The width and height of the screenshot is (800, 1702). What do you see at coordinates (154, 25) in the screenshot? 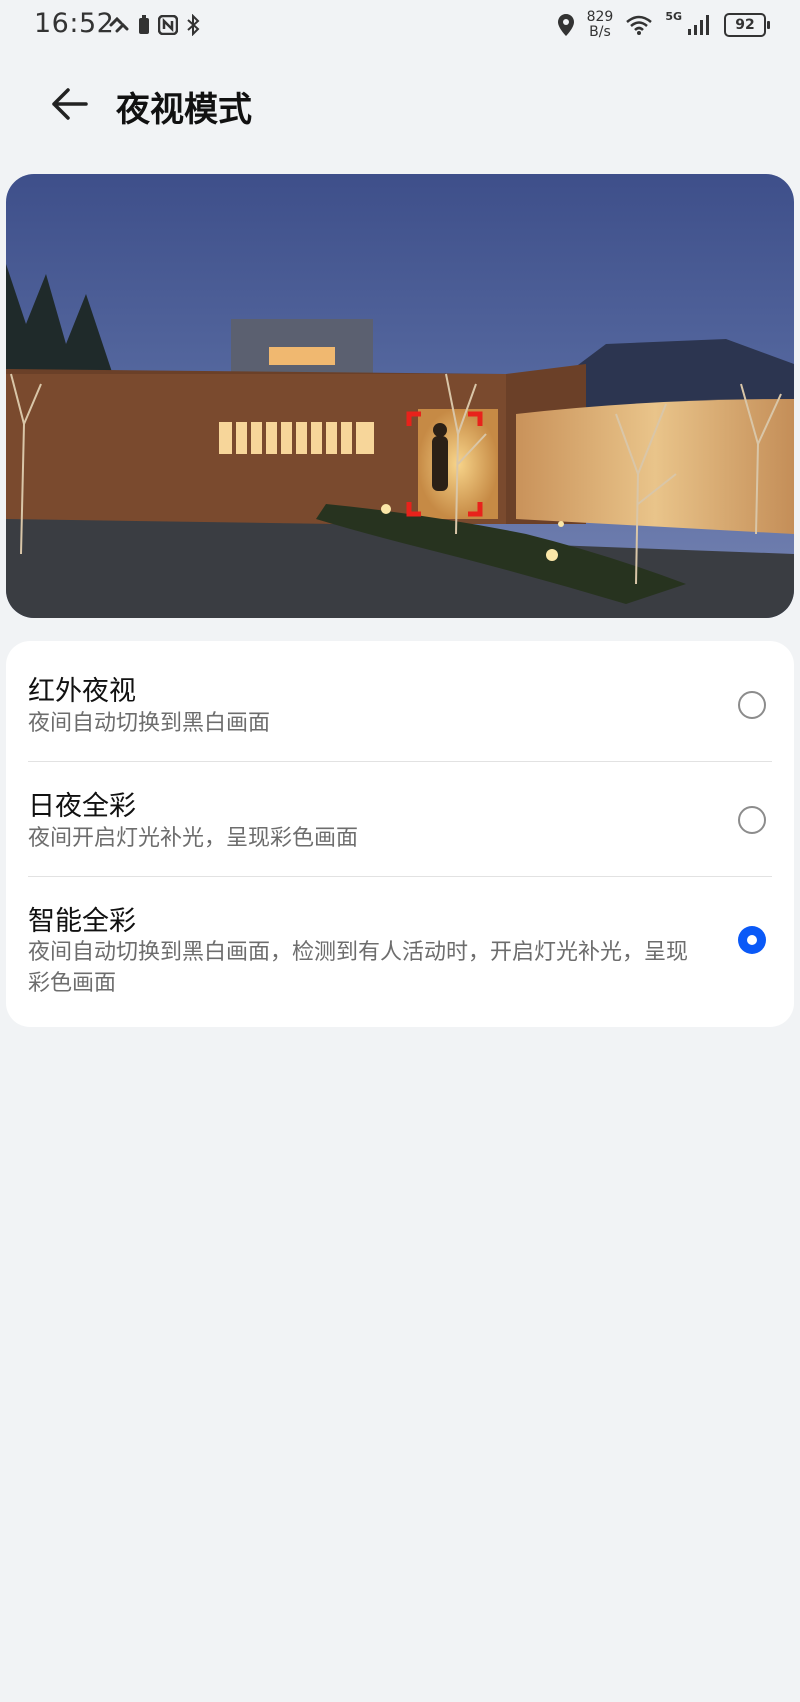
I see `status-left-icons` at bounding box center [154, 25].